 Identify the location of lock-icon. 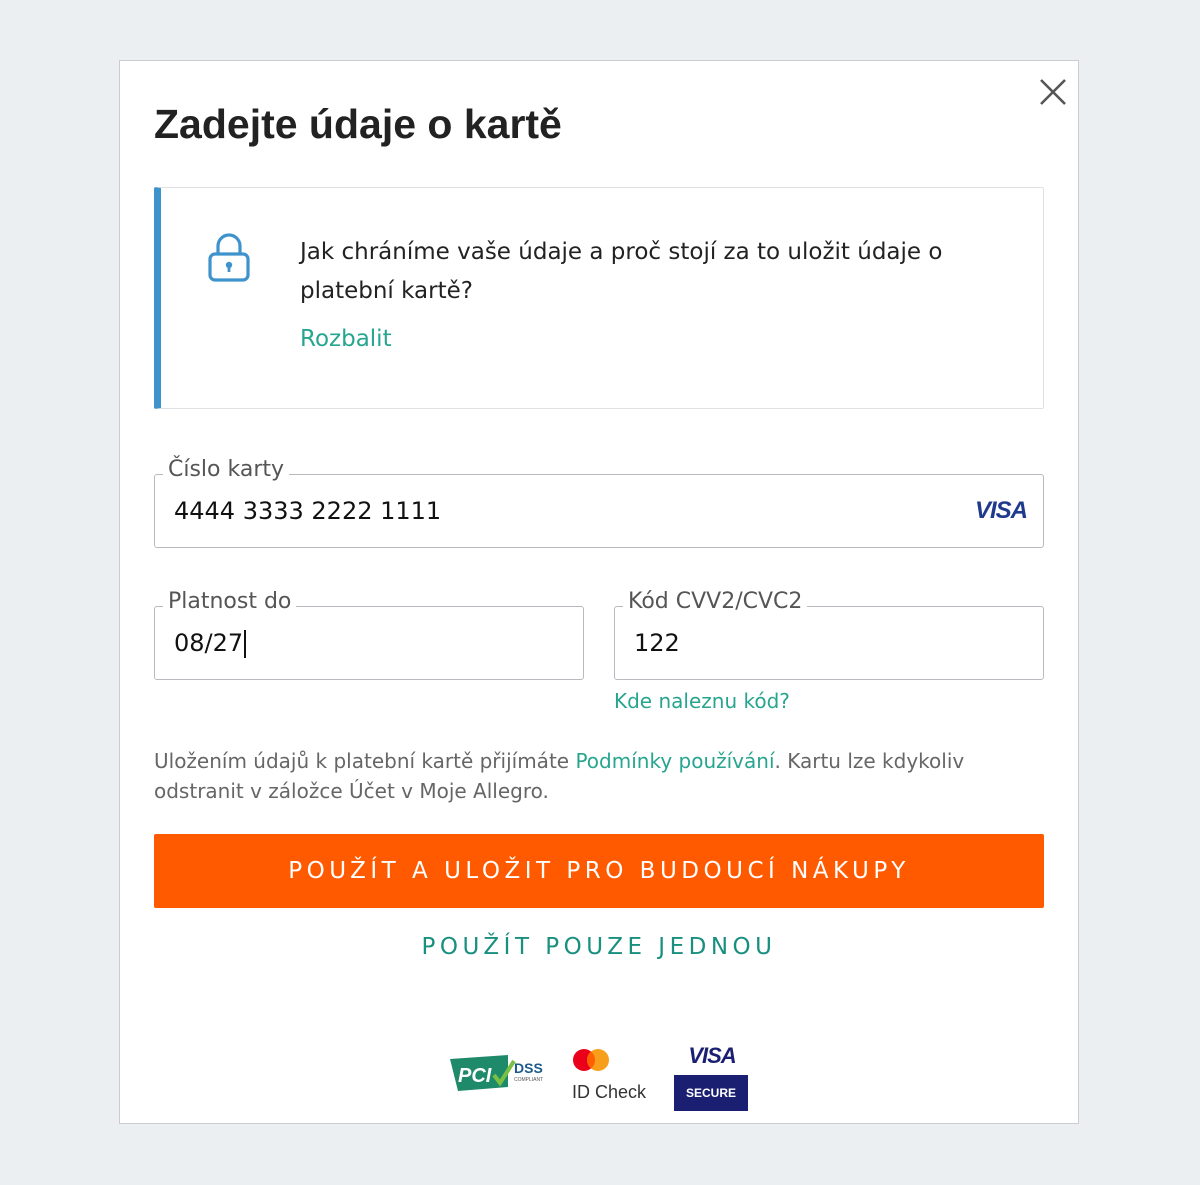
(229, 257).